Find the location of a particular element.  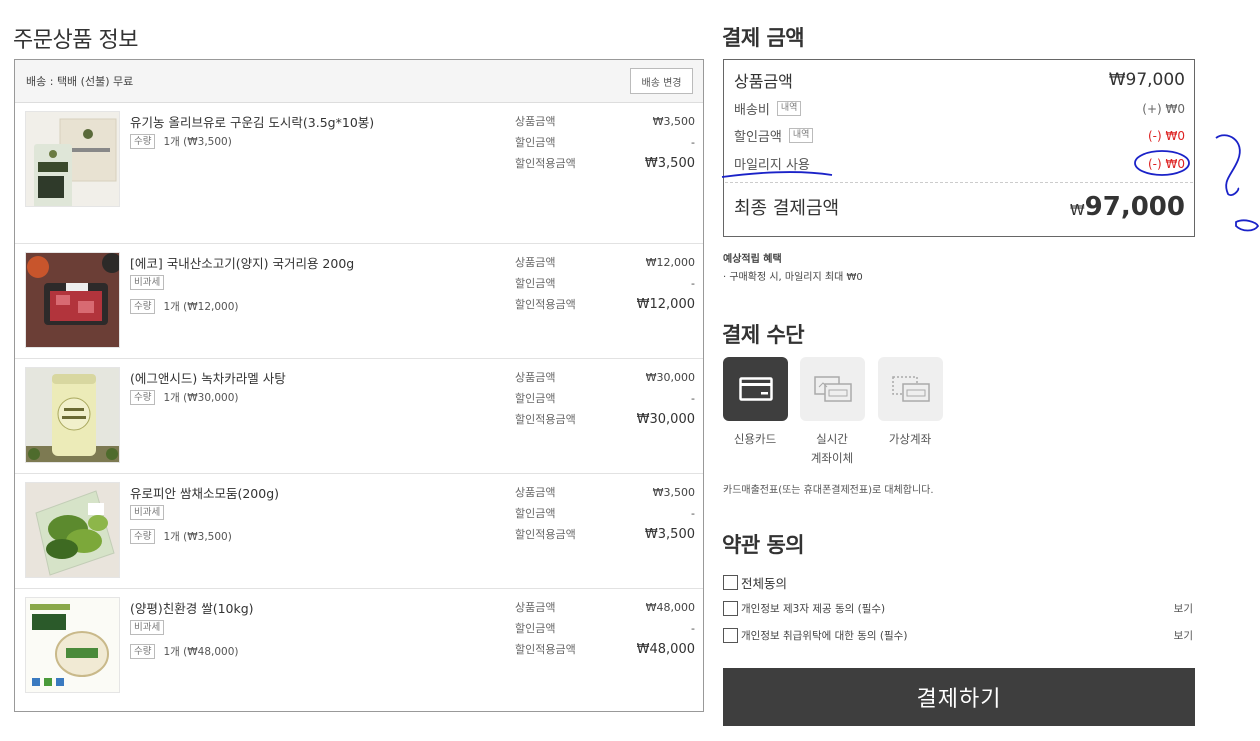

virtual-account-icon is located at coordinates (910, 389).